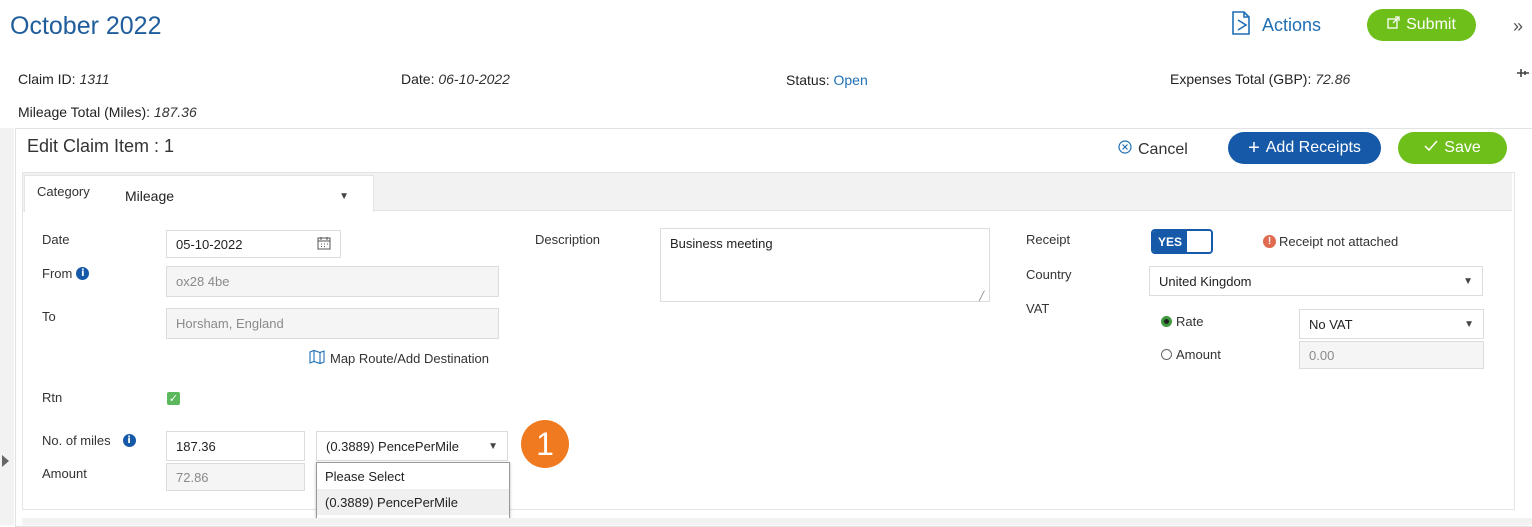  What do you see at coordinates (1241, 25) in the screenshot?
I see `document-arrow-icon` at bounding box center [1241, 25].